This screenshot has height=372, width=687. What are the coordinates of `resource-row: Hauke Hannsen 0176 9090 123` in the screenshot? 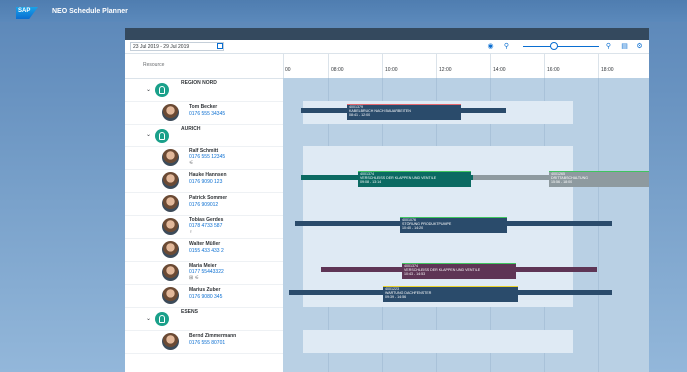 It's located at (204, 181).